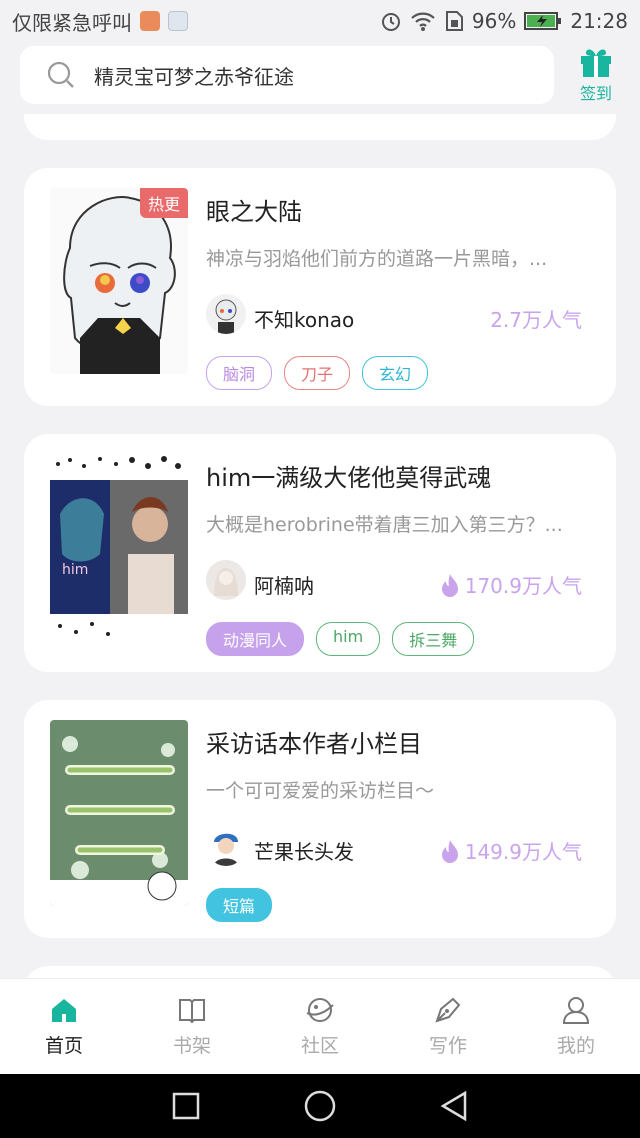 This screenshot has height=1138, width=640. I want to click on book-title: 眼之大陆, so click(254, 209).